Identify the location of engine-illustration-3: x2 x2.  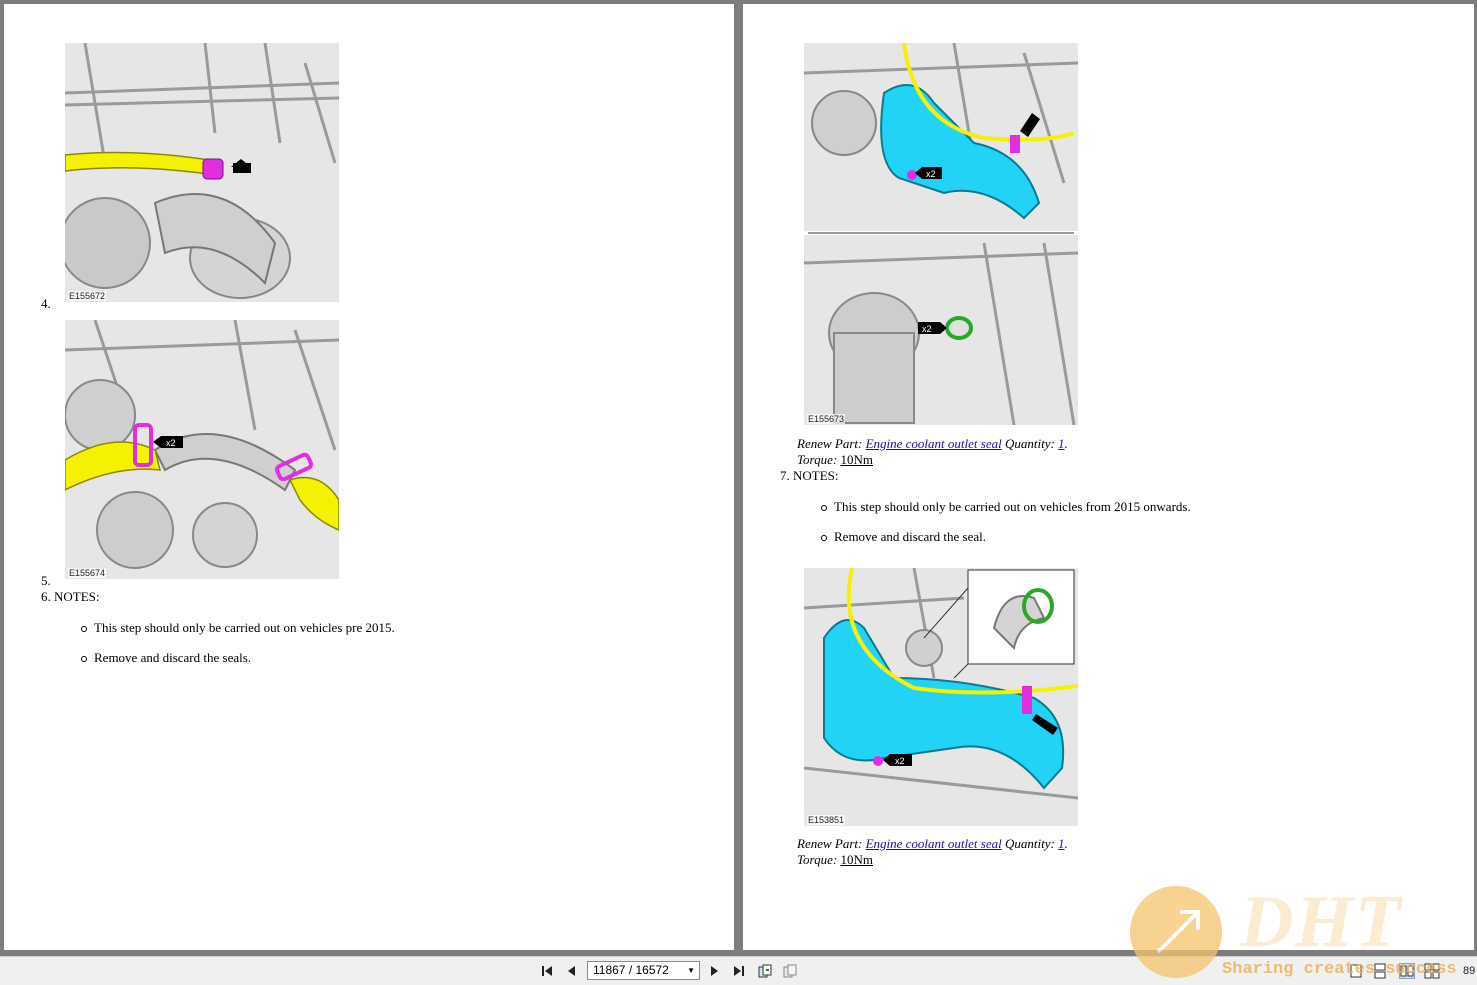
(941, 234).